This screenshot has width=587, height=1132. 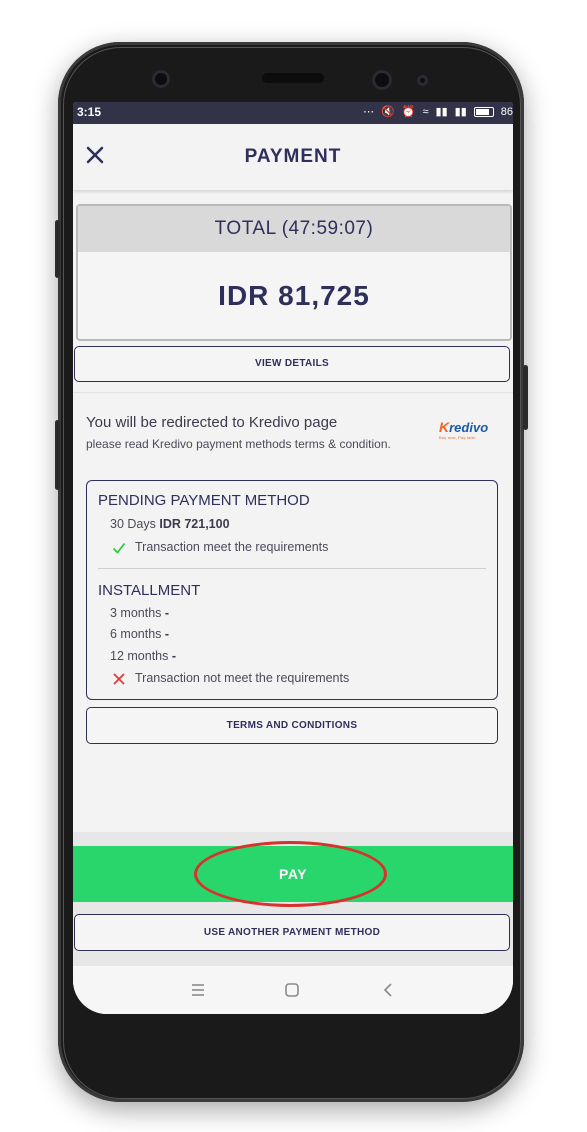 I want to click on terms-and-conditions-button: TERMS AND CONDITIONS, so click(x=292, y=725).